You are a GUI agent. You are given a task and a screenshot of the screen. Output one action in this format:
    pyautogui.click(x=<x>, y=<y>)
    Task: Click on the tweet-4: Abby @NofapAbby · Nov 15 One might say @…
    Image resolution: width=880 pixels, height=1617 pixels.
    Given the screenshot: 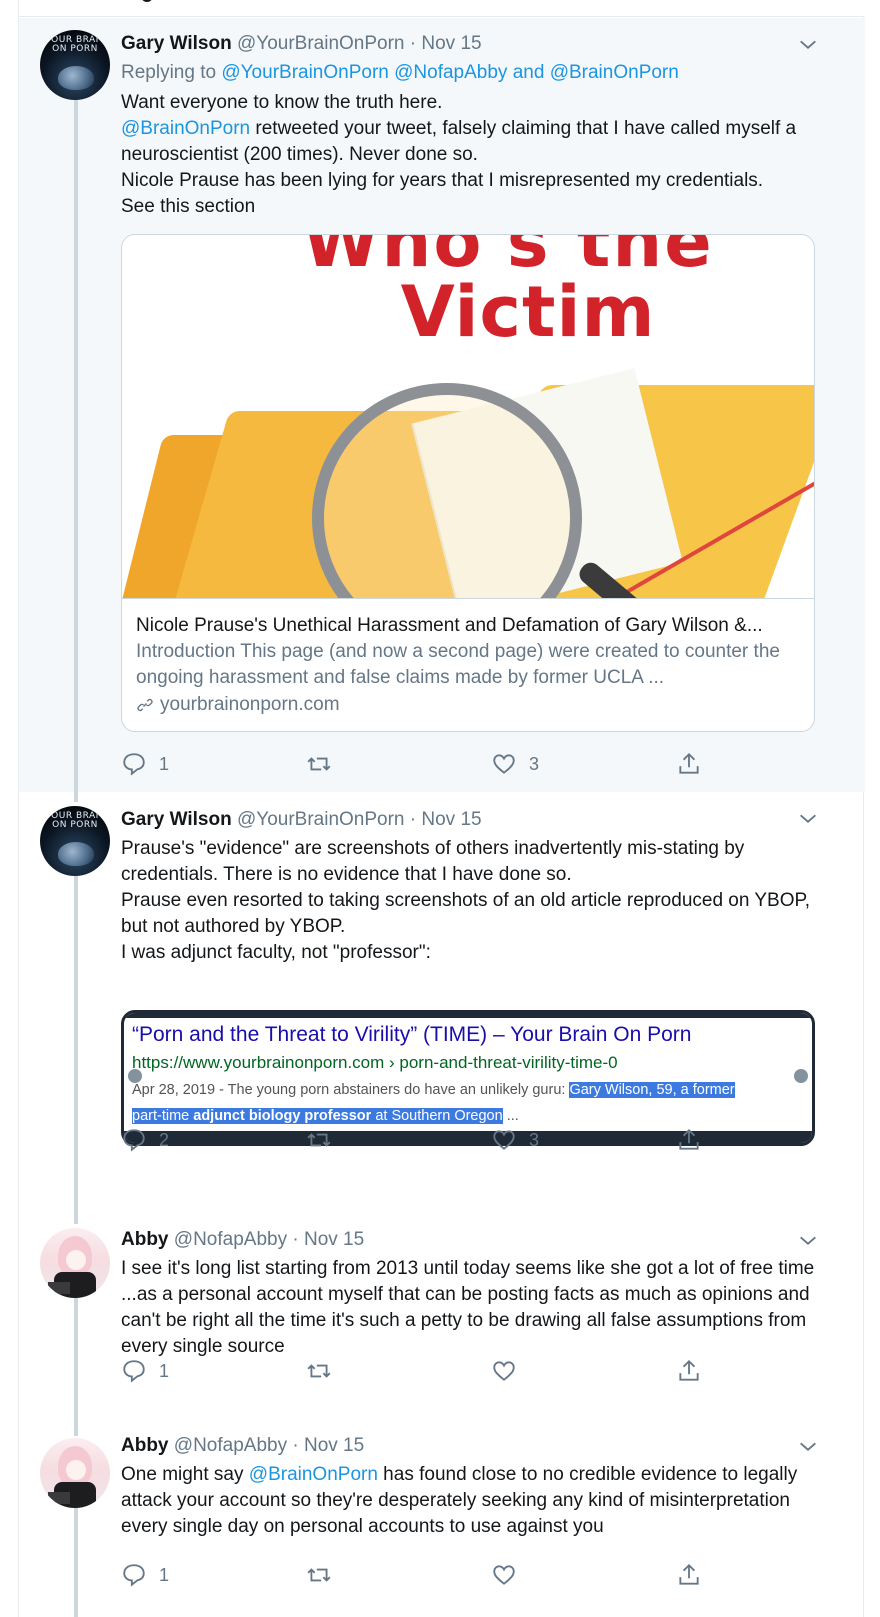 What is the action you would take?
    pyautogui.click(x=442, y=1503)
    